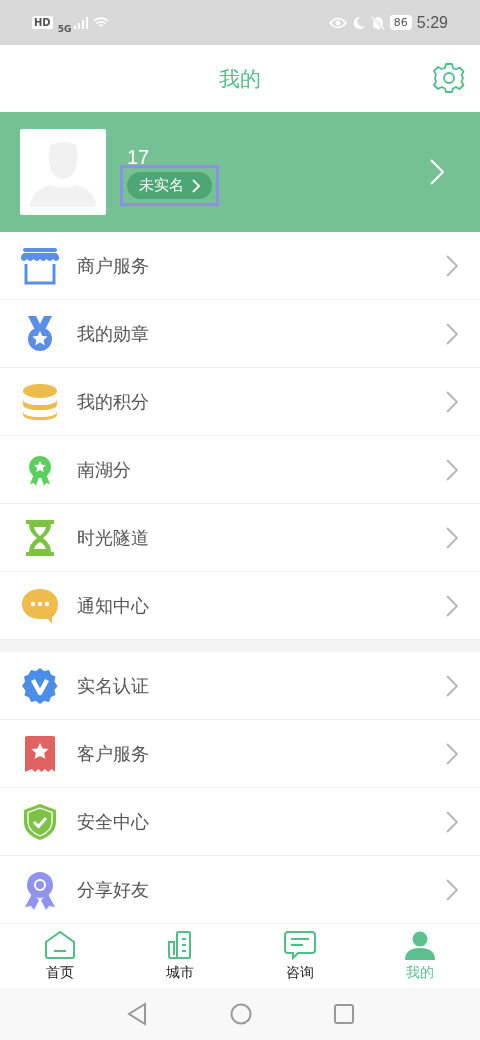  Describe the element at coordinates (113, 821) in the screenshot. I see `menu-label: 安全中心` at that location.